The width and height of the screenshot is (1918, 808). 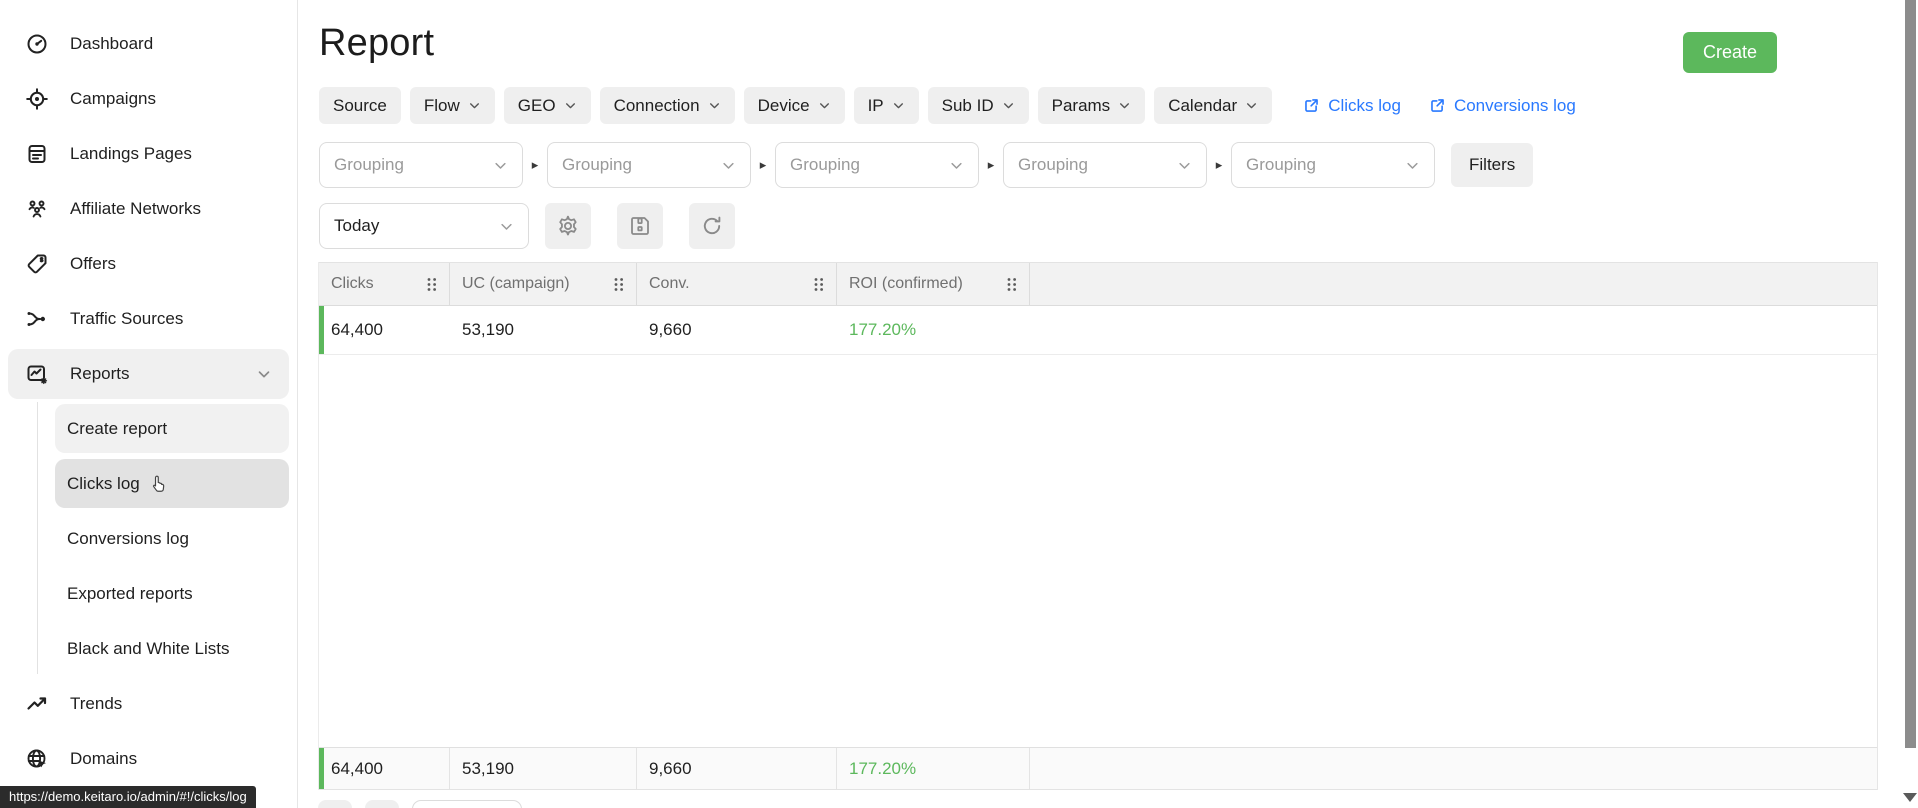 I want to click on subitem-label: Exported reports, so click(x=130, y=593).